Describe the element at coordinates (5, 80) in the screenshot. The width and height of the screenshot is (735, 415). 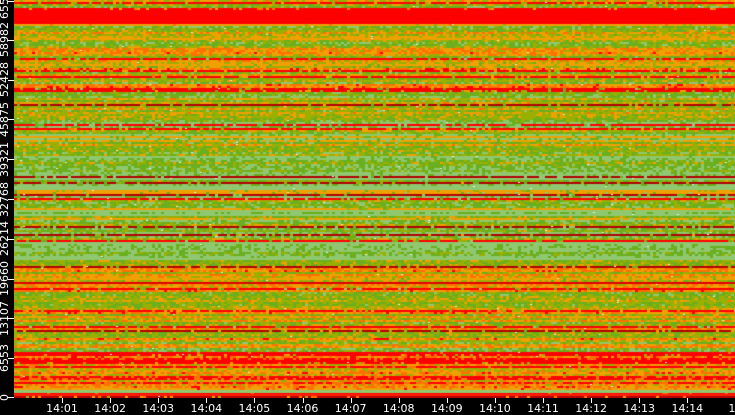
I see `y-tick-label: 52428` at that location.